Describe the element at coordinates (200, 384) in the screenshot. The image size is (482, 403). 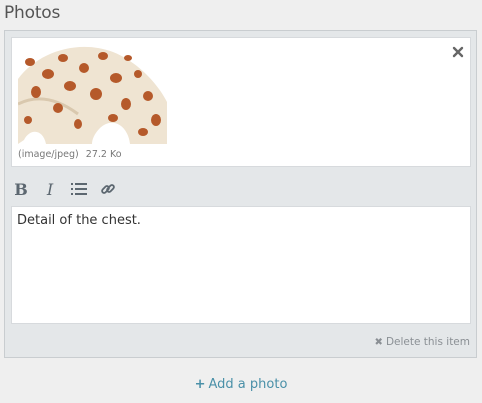
I see `plus-icon: +` at that location.